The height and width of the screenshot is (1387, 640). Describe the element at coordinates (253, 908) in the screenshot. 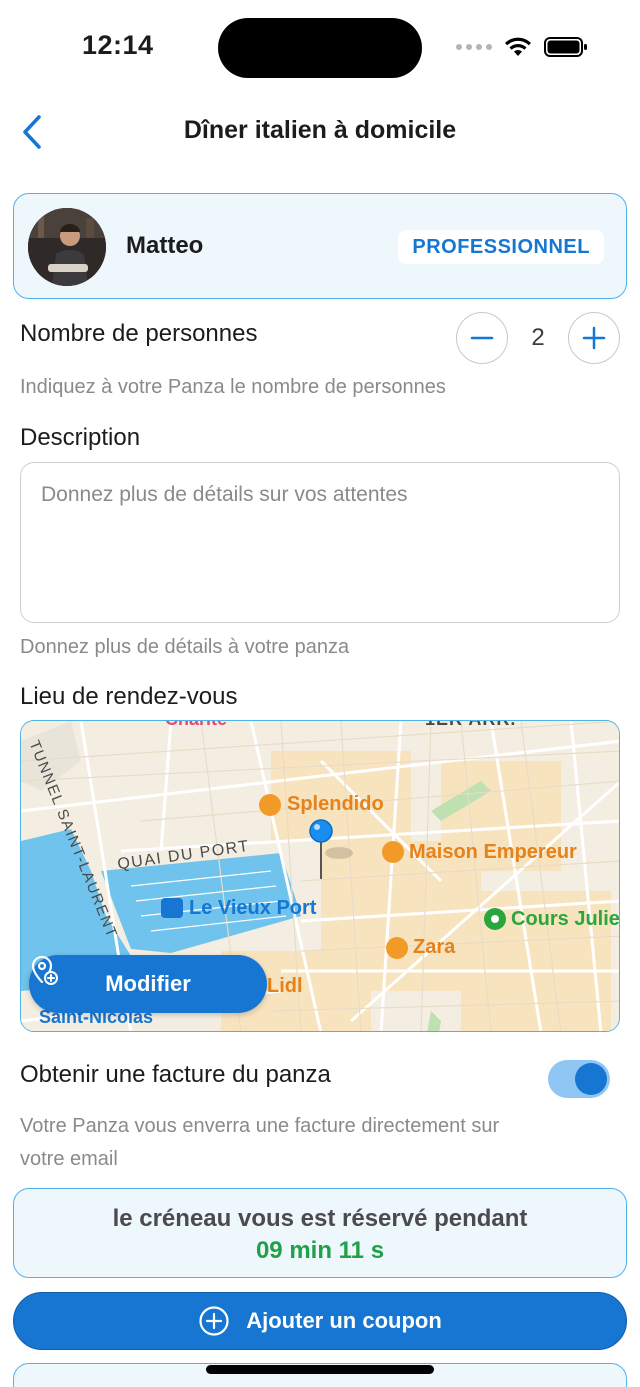

I see `map-label-vieux-port: Le Vieux Port` at that location.